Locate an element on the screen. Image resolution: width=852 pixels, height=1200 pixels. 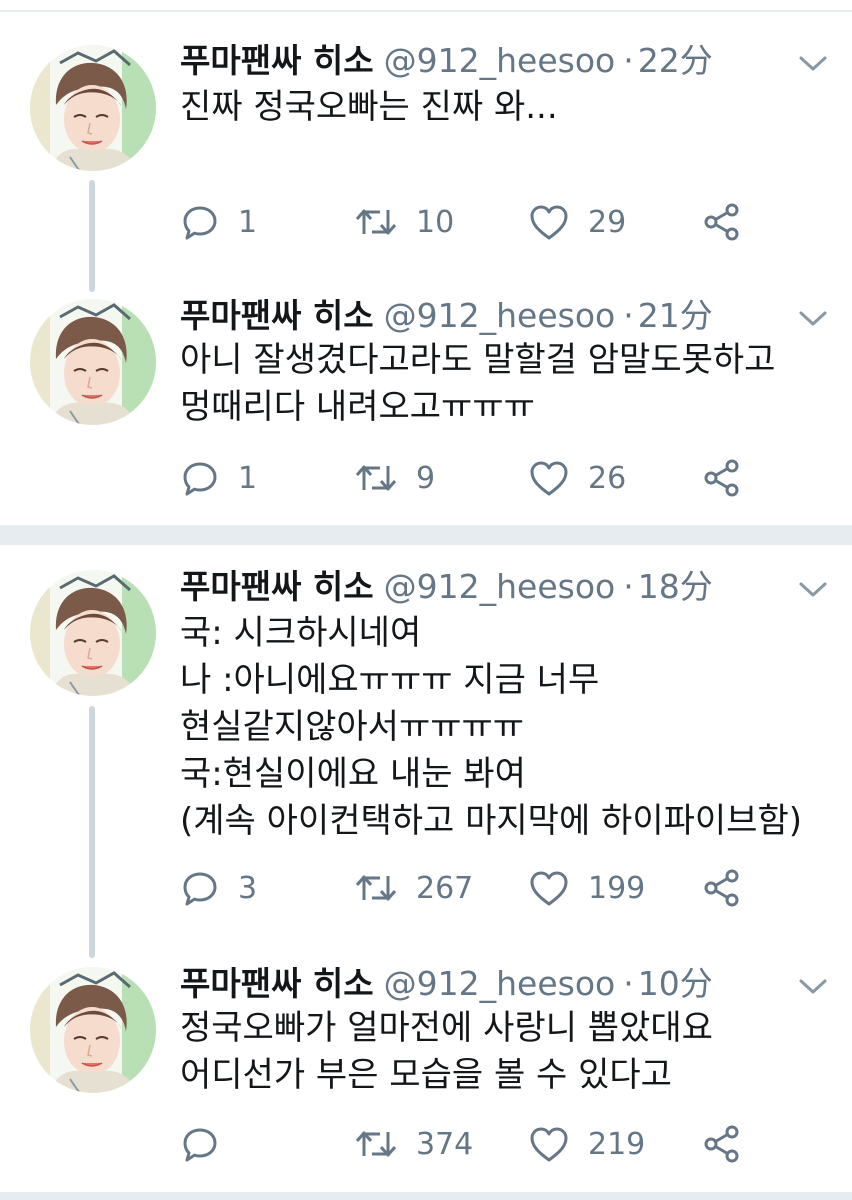
tweet-text-line: 아니 잘생겼다고라도 말할걸 암말도못하고 is located at coordinates (478, 360).